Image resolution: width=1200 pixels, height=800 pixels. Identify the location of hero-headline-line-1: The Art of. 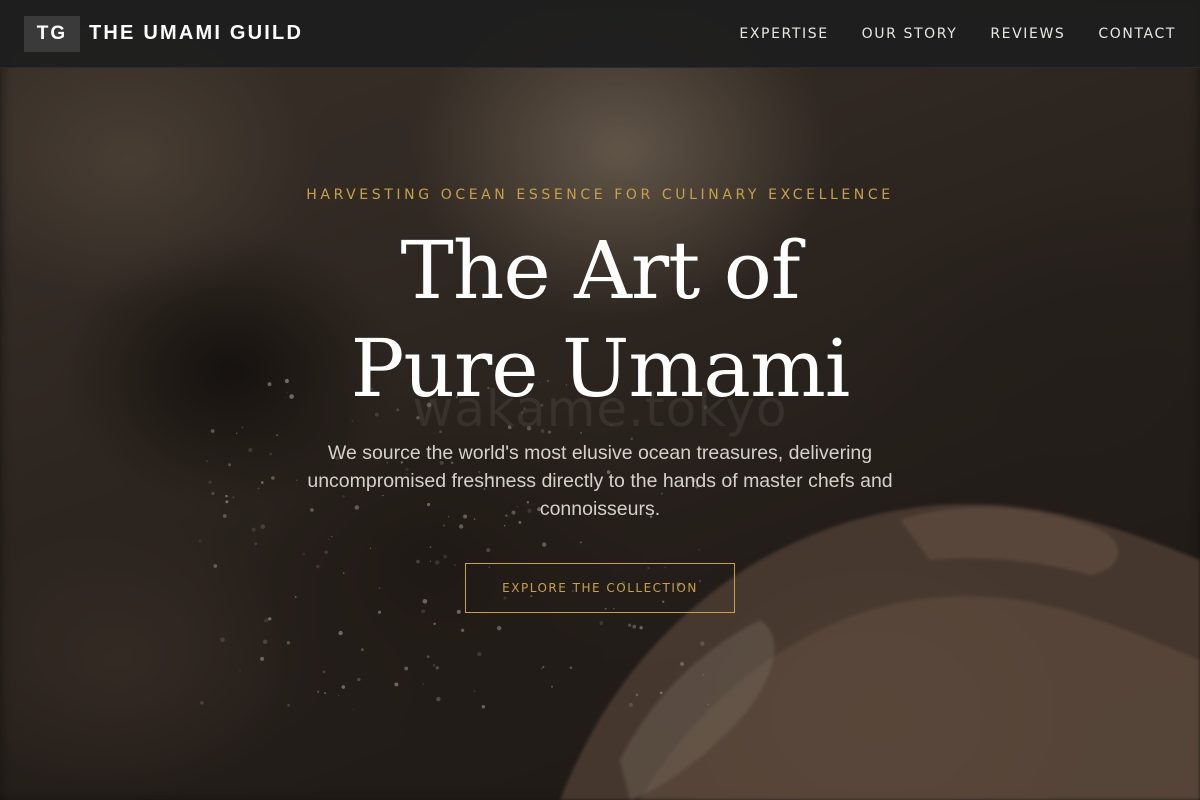
(600, 270).